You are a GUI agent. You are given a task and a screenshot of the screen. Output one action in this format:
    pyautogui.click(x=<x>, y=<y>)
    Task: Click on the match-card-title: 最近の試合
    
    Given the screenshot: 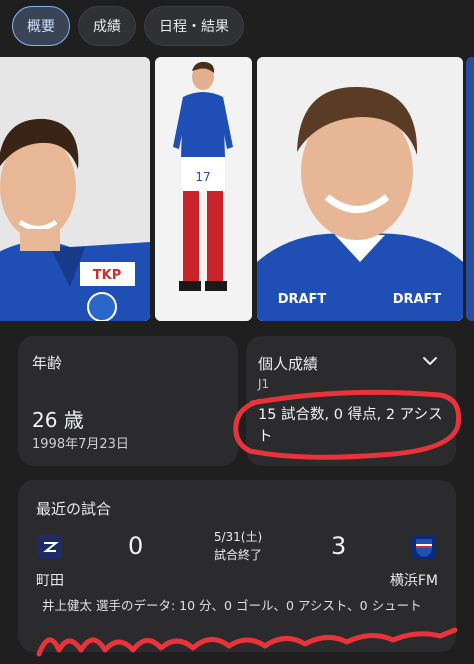 What is the action you would take?
    pyautogui.click(x=74, y=509)
    